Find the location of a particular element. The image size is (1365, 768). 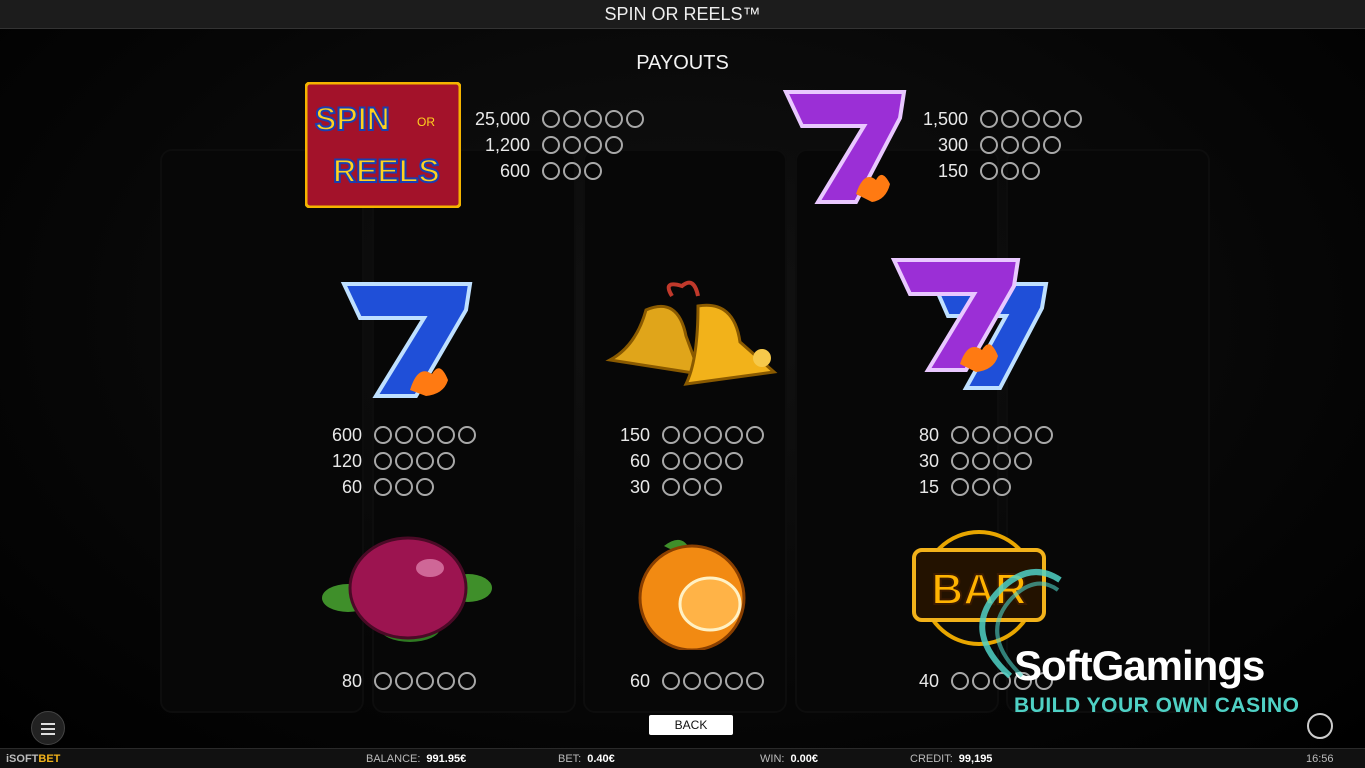

logo-word-or: OR is located at coordinates (426, 122).